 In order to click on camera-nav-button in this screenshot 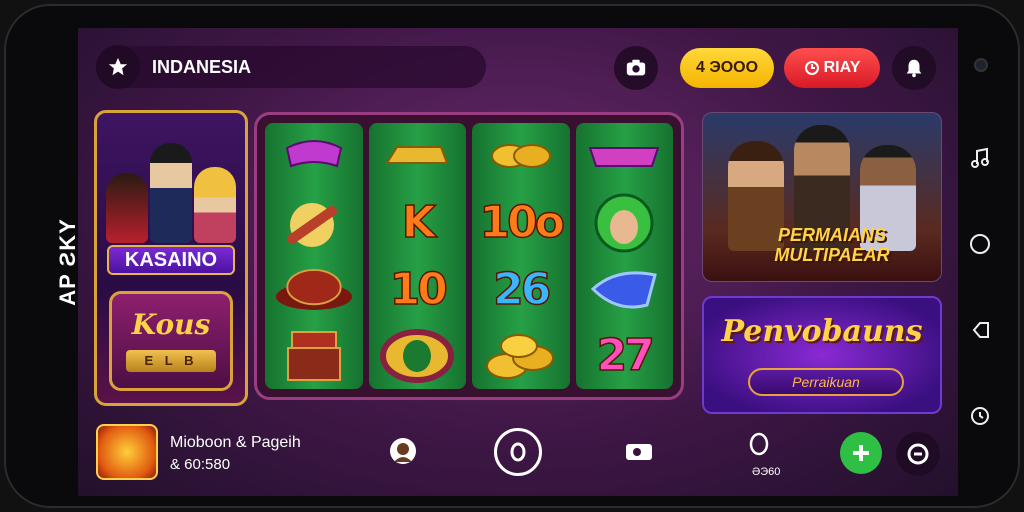, I will do `click(639, 451)`.